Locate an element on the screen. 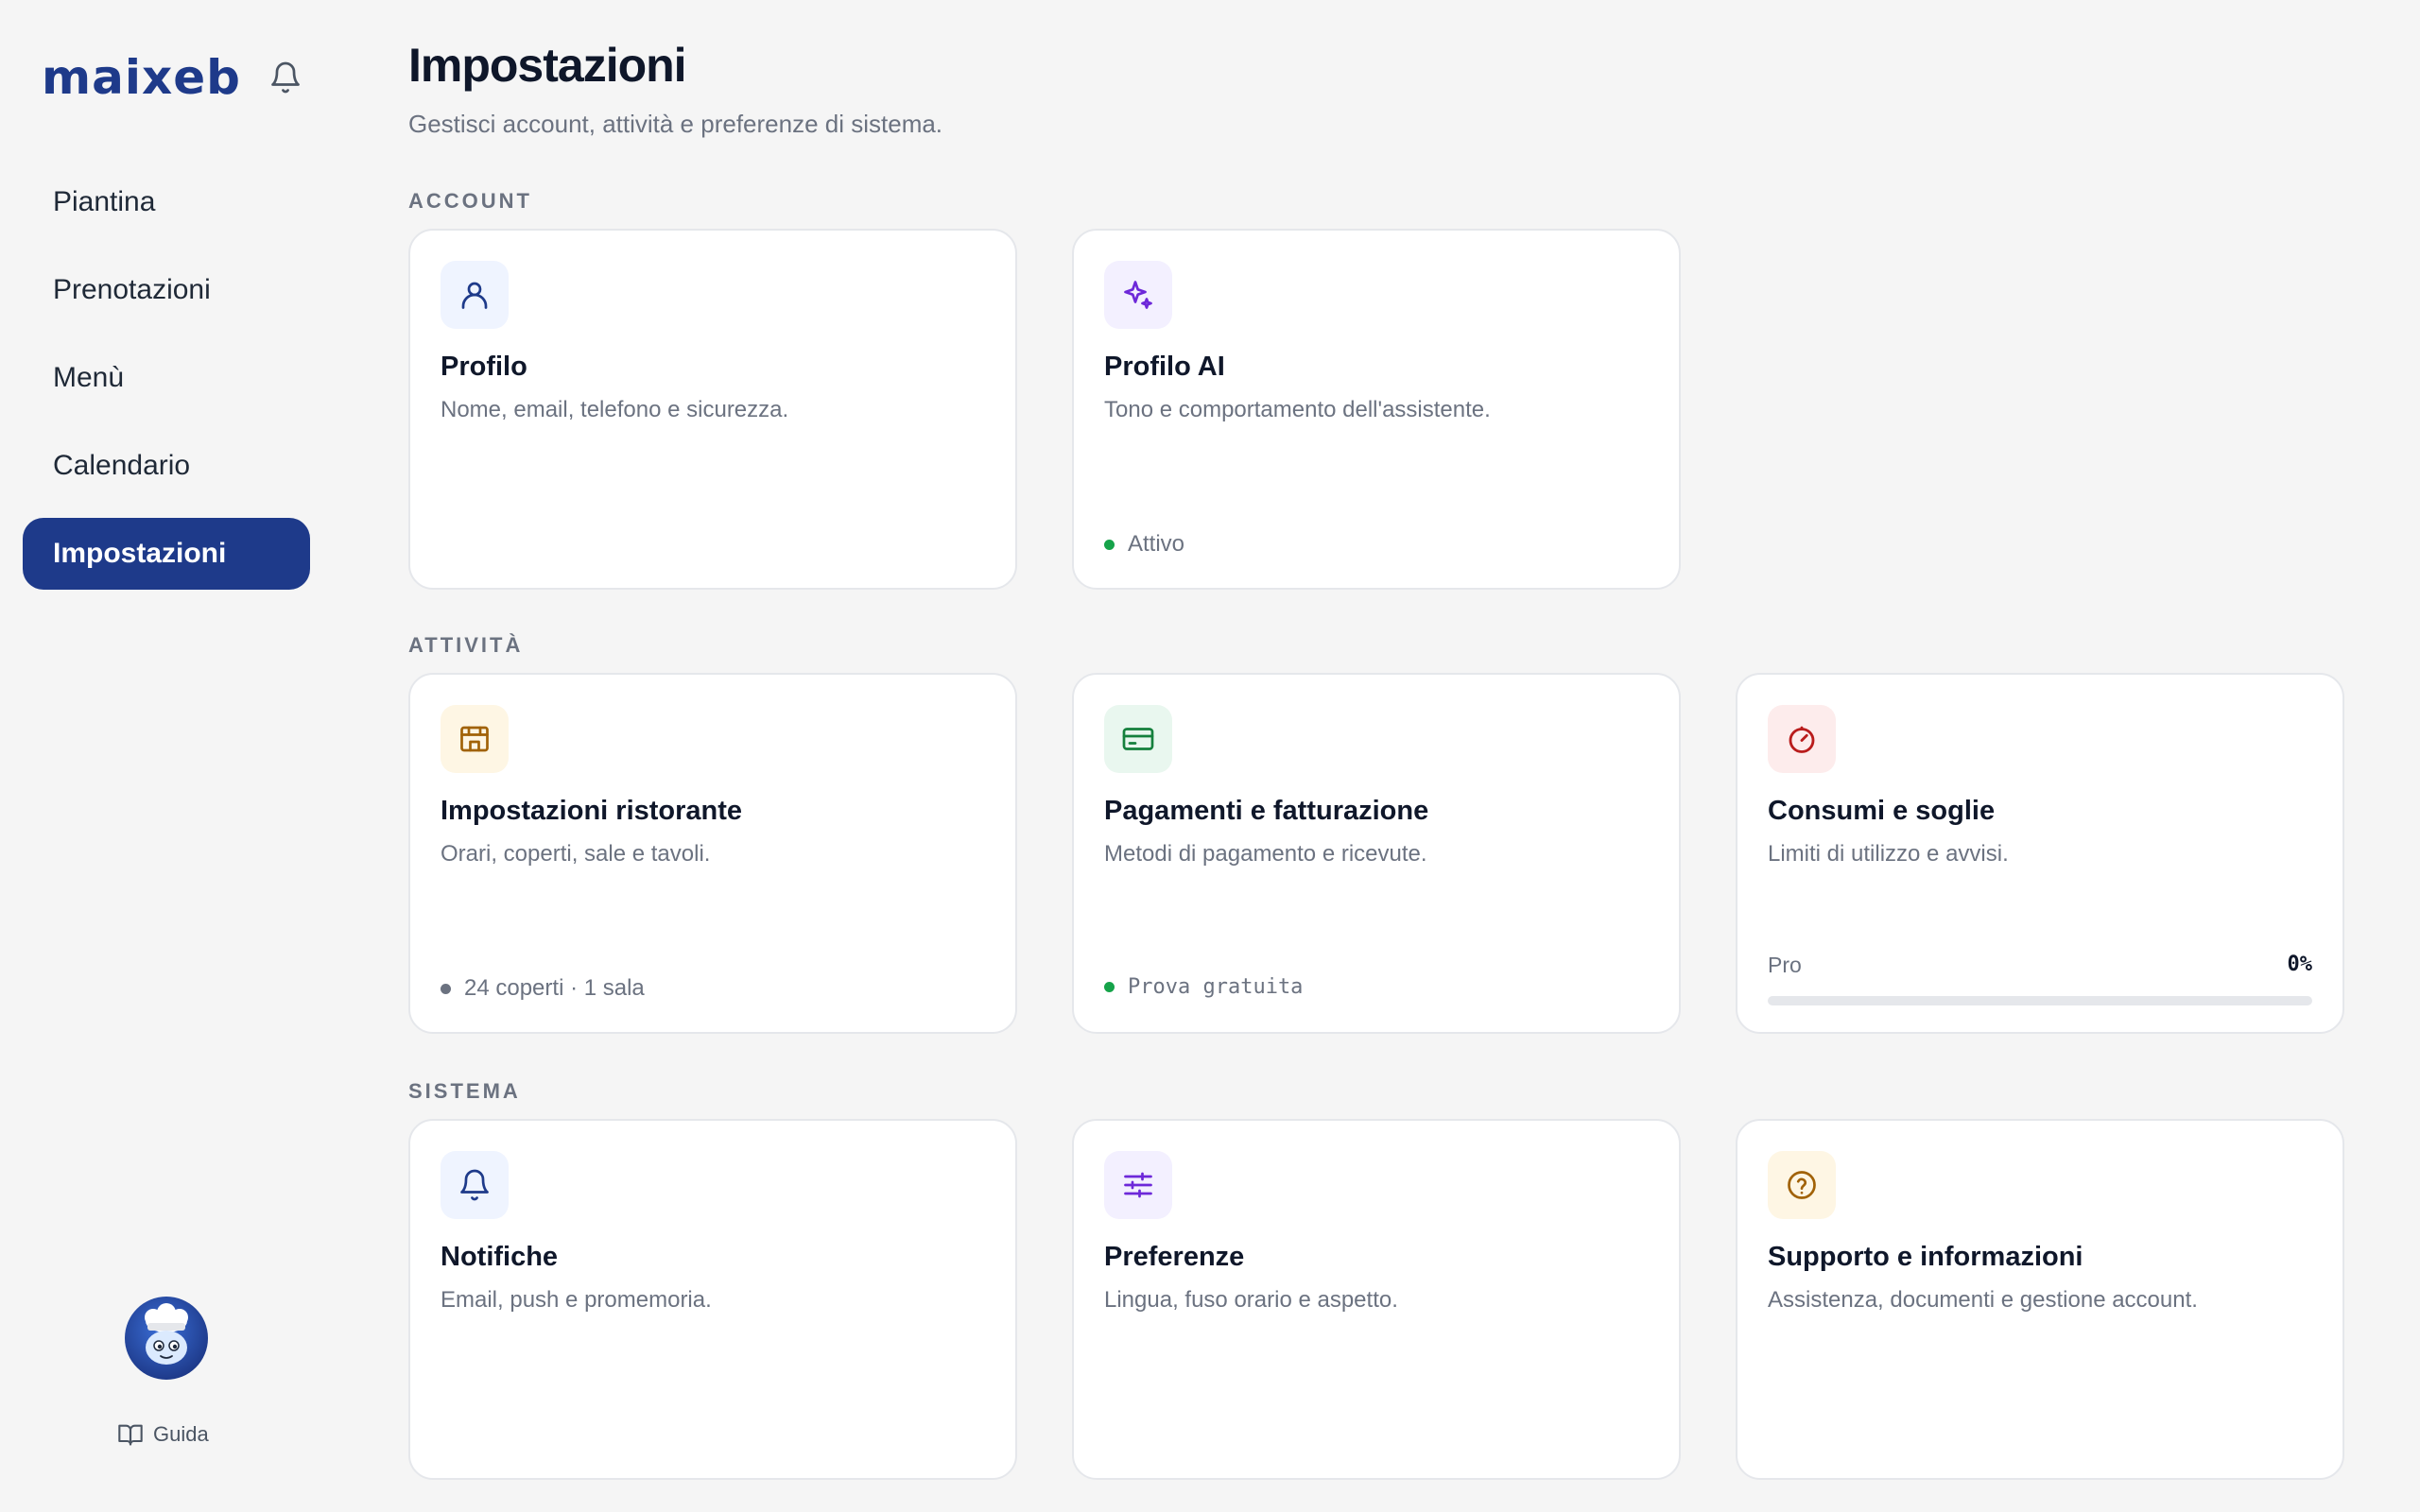 Image resolution: width=2420 pixels, height=1512 pixels. section-label-account: ACCOUNT is located at coordinates (470, 201).